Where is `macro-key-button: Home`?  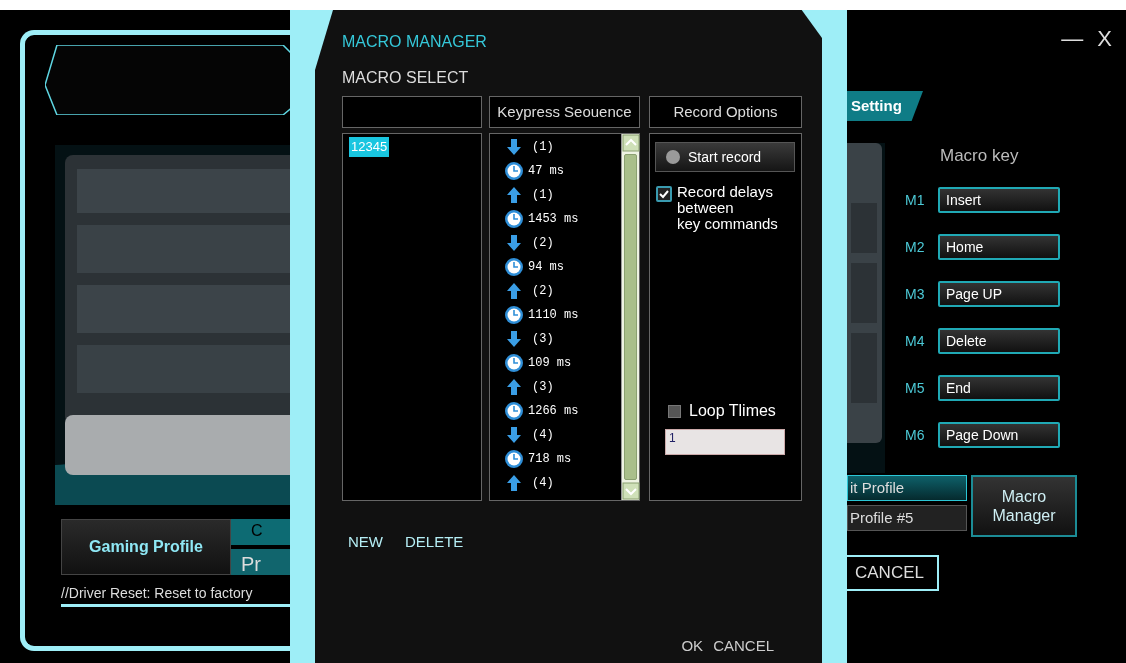 macro-key-button: Home is located at coordinates (999, 247).